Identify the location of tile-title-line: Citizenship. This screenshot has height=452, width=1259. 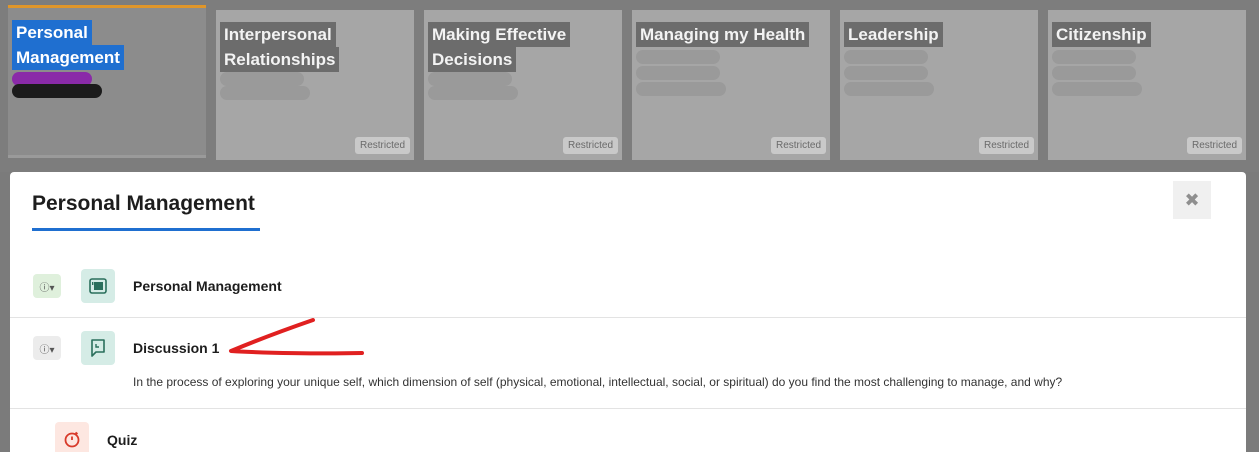
(1101, 34).